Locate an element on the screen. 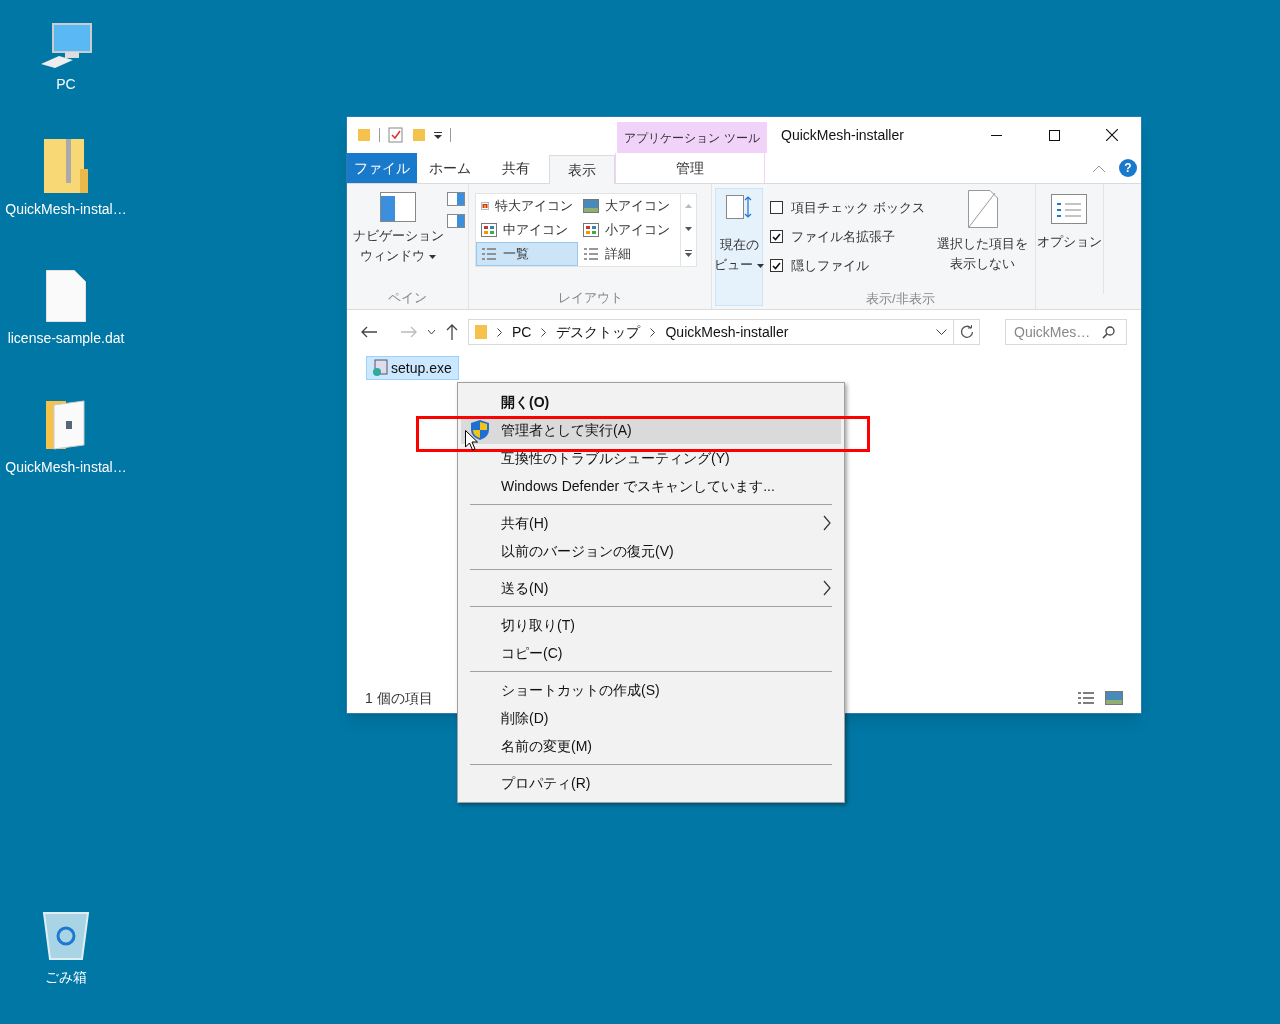  layout-option: 詳細 is located at coordinates (629, 254).